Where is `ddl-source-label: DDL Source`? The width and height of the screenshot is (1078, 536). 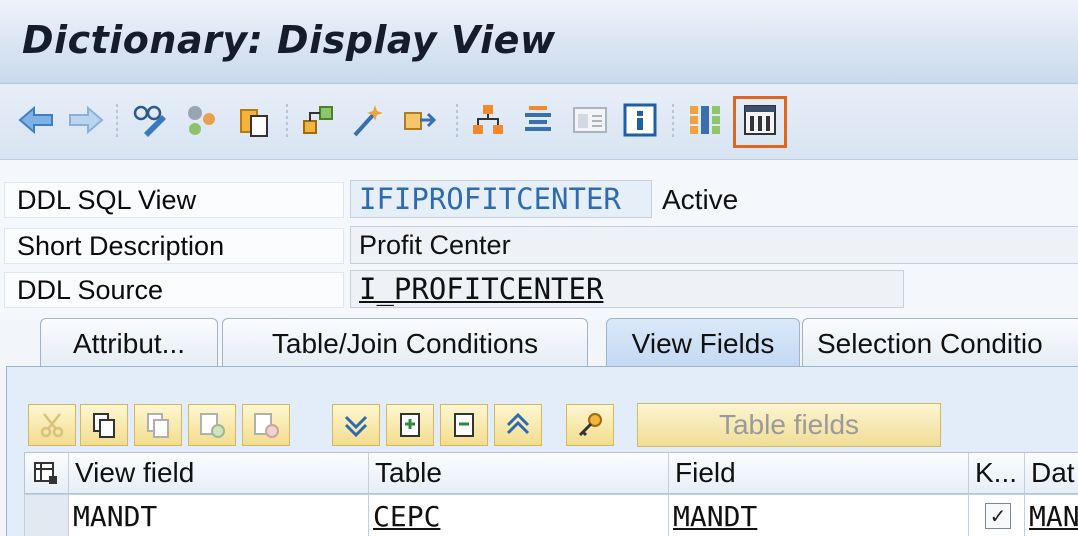
ddl-source-label: DDL Source is located at coordinates (174, 290).